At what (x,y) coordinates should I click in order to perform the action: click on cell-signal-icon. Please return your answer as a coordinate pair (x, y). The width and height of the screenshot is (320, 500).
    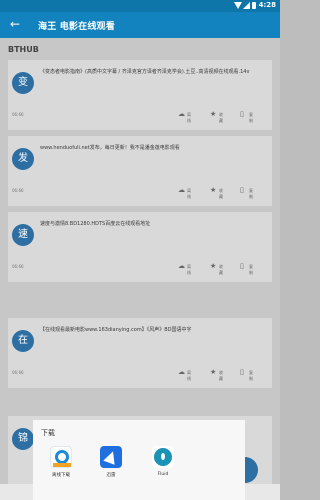
    Looking at the image, I should click on (246, 5).